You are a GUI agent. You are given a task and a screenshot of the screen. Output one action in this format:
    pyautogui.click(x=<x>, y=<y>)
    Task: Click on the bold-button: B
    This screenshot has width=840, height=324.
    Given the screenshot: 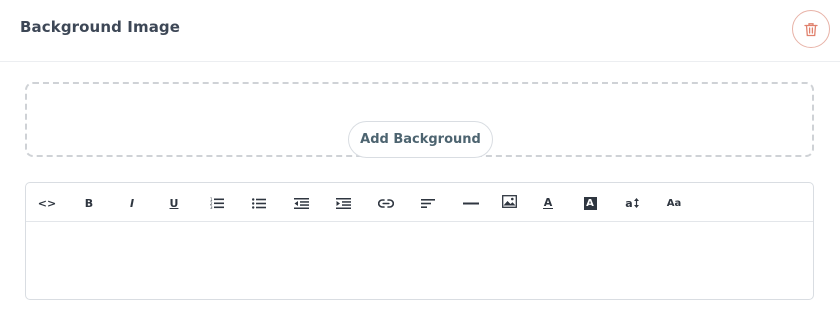 What is the action you would take?
    pyautogui.click(x=89, y=203)
    